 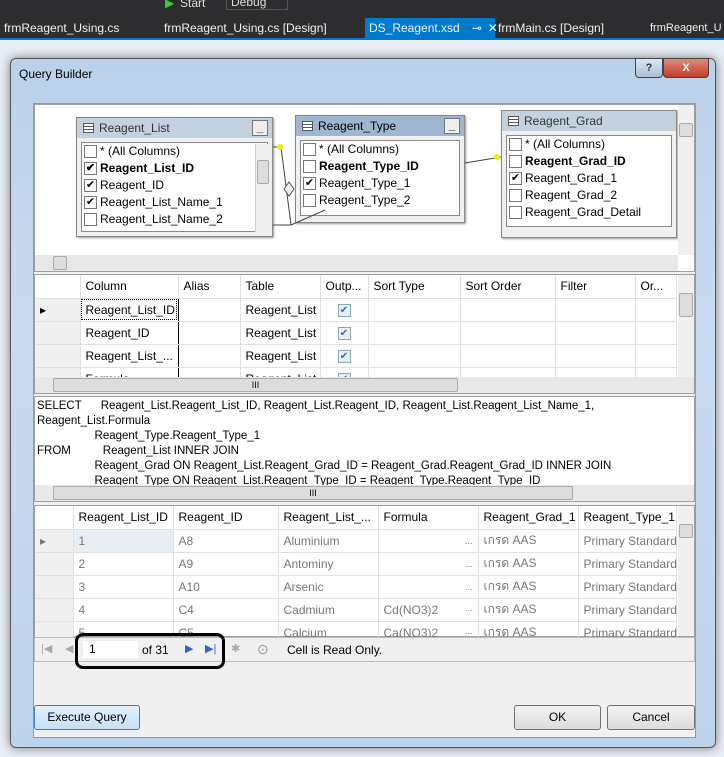 I want to click on pin-icon: ⊸, so click(x=477, y=28).